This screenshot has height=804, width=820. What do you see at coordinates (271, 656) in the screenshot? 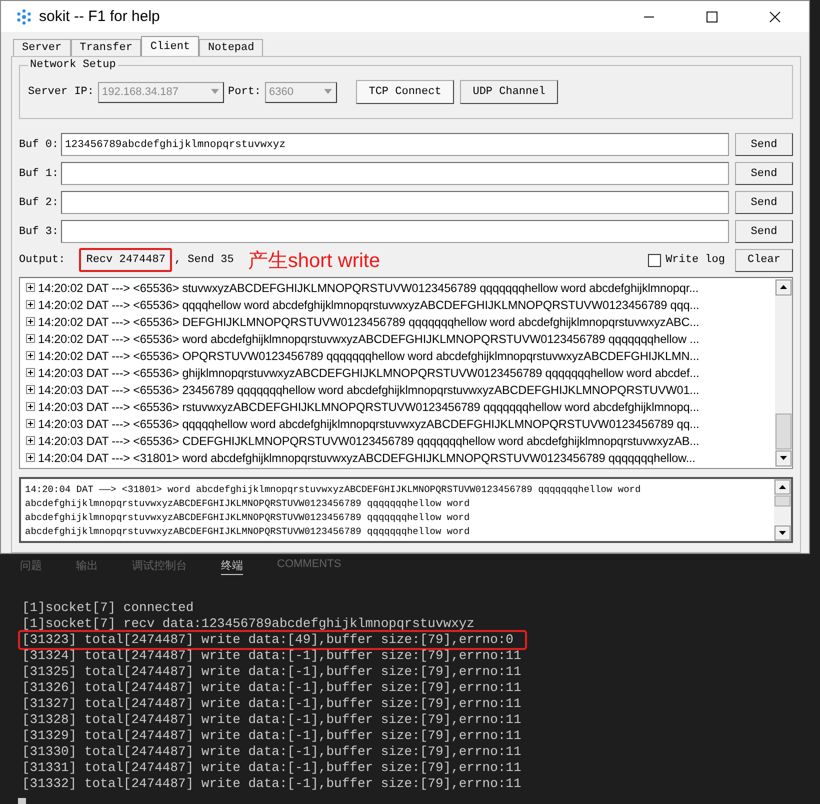
I see `terminal-line: [31324] total[2474487] write data:[-1],buffer size:[79],errno:11` at bounding box center [271, 656].